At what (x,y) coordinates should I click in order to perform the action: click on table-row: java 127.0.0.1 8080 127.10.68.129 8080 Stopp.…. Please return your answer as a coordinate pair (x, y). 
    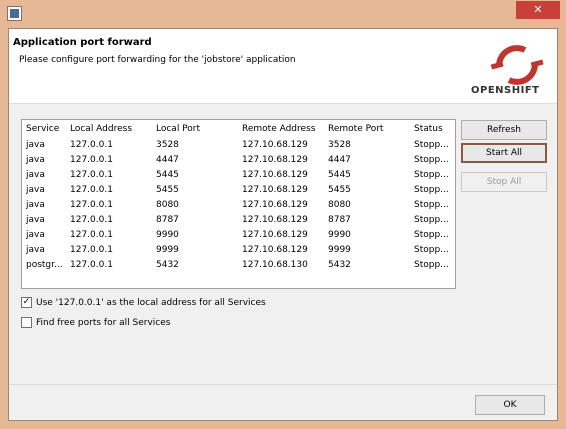
    Looking at the image, I should click on (238, 205).